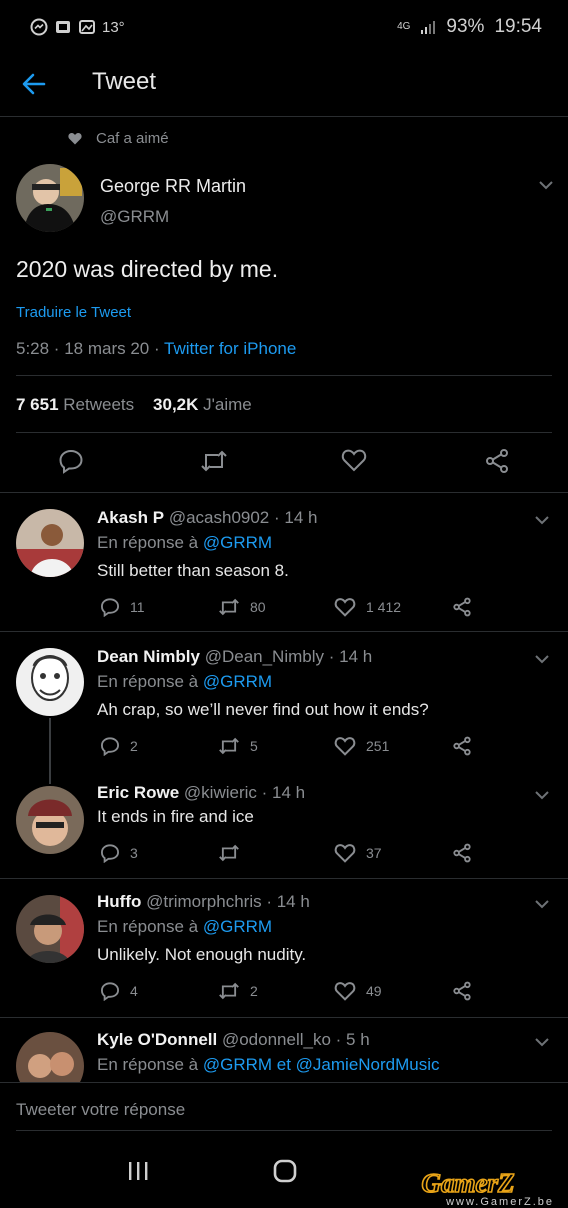  I want to click on retweet-button: 5, so click(238, 746).